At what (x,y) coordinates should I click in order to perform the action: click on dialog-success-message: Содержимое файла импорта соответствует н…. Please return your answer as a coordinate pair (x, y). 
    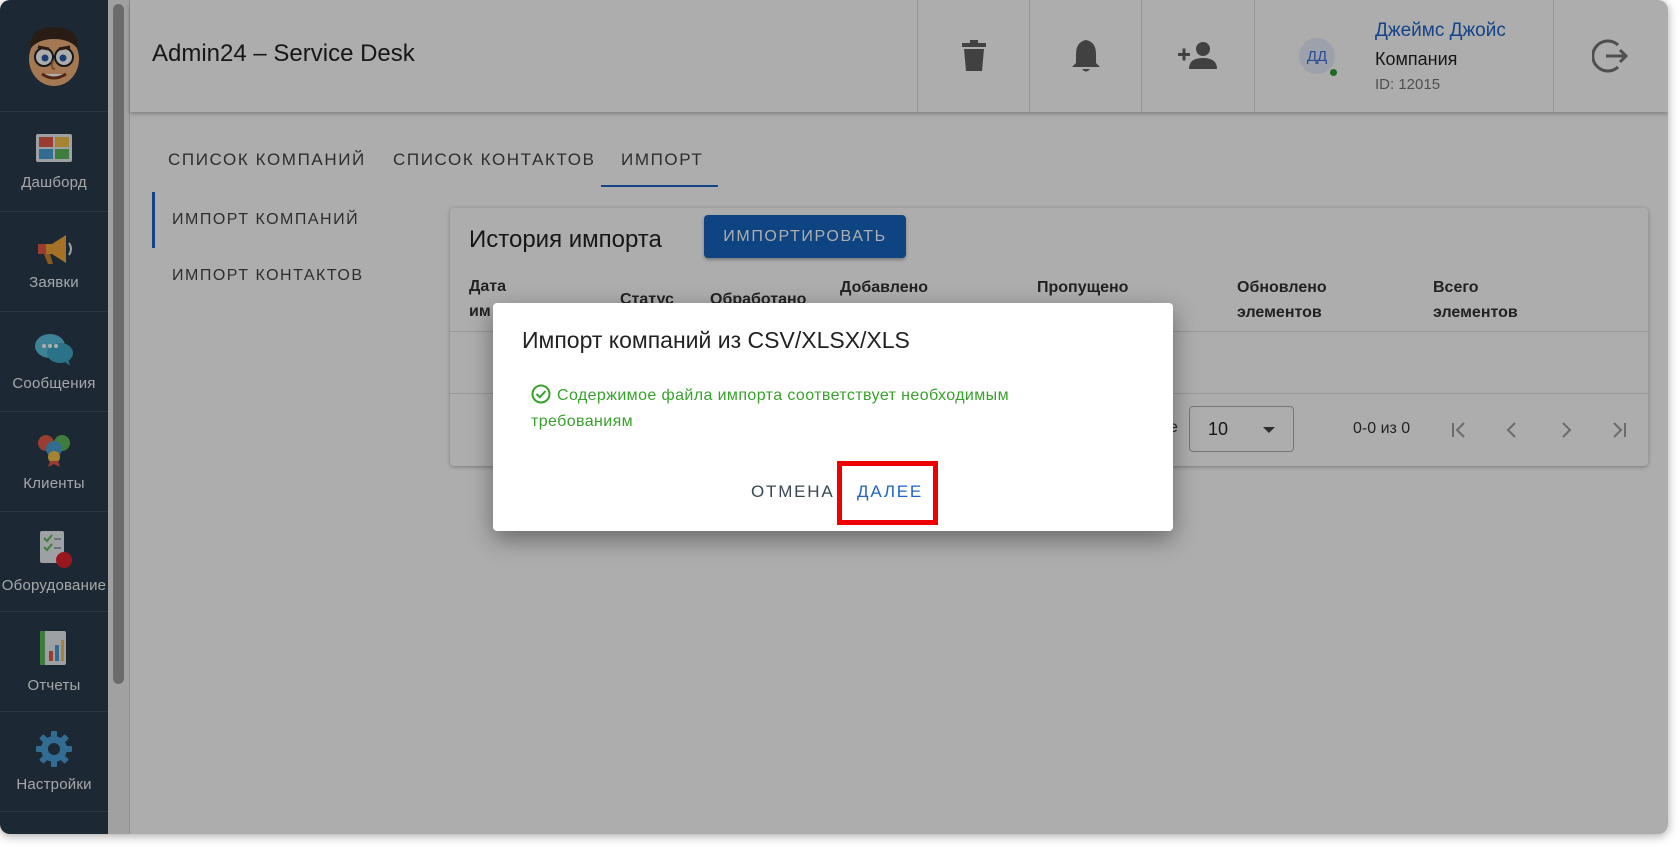
    Looking at the image, I should click on (811, 409).